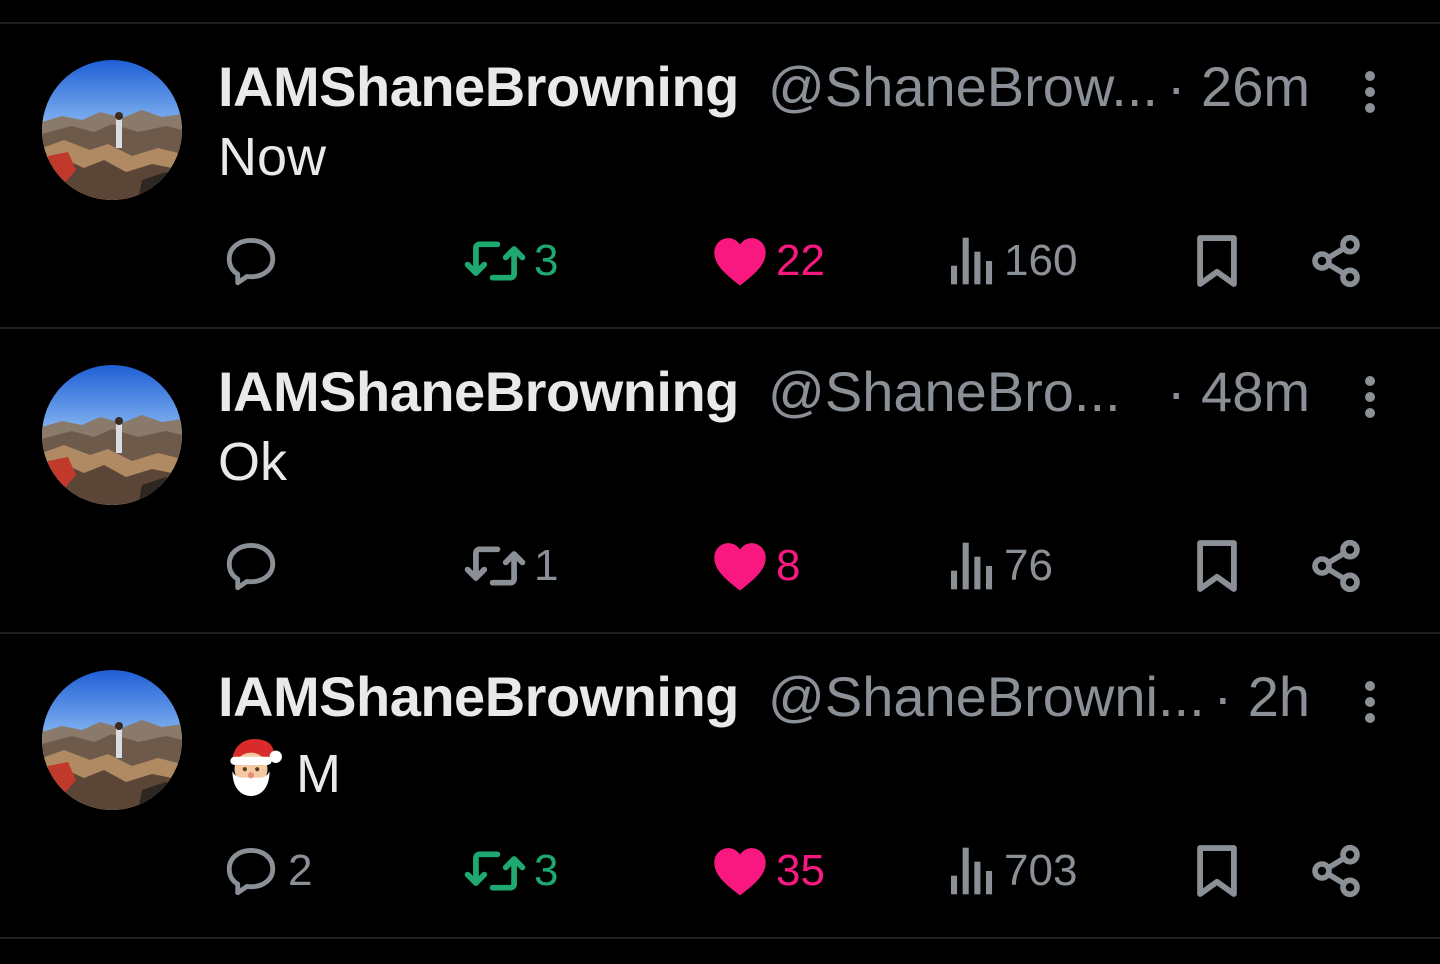  What do you see at coordinates (800, 870) in the screenshot?
I see `like-count: 35` at bounding box center [800, 870].